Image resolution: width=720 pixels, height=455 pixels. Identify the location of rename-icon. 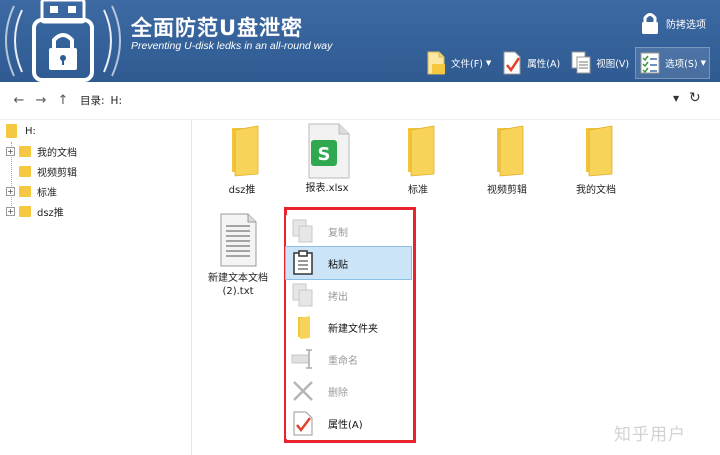
(301, 359).